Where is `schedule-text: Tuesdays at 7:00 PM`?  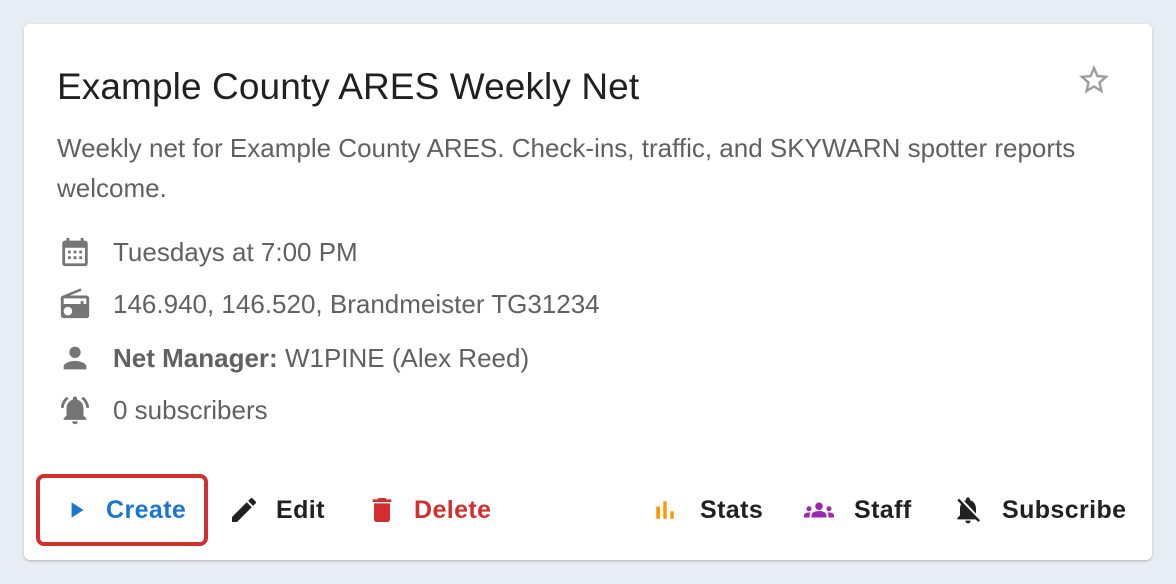
schedule-text: Tuesdays at 7:00 PM is located at coordinates (235, 251).